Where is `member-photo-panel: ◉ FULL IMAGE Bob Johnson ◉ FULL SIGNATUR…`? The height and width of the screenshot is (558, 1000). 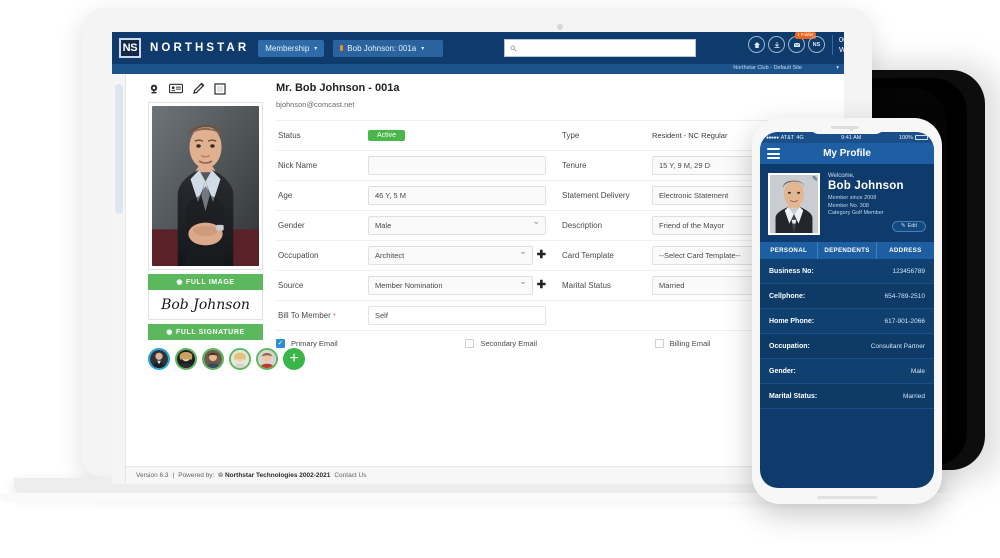
member-photo-panel: ◉ FULL IMAGE Bob Johnson ◉ FULL SIGNATUR… is located at coordinates (205, 211).